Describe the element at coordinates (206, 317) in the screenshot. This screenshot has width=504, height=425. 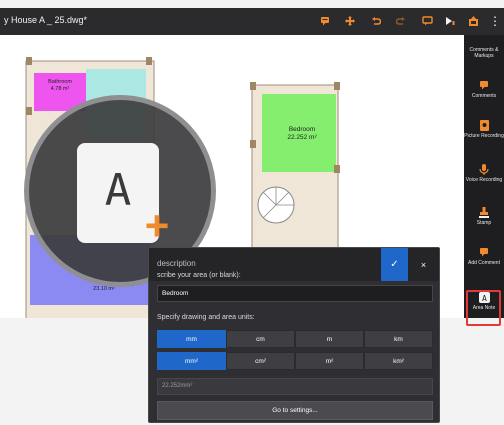
I see `units-label: Specify drawing and area units:` at that location.